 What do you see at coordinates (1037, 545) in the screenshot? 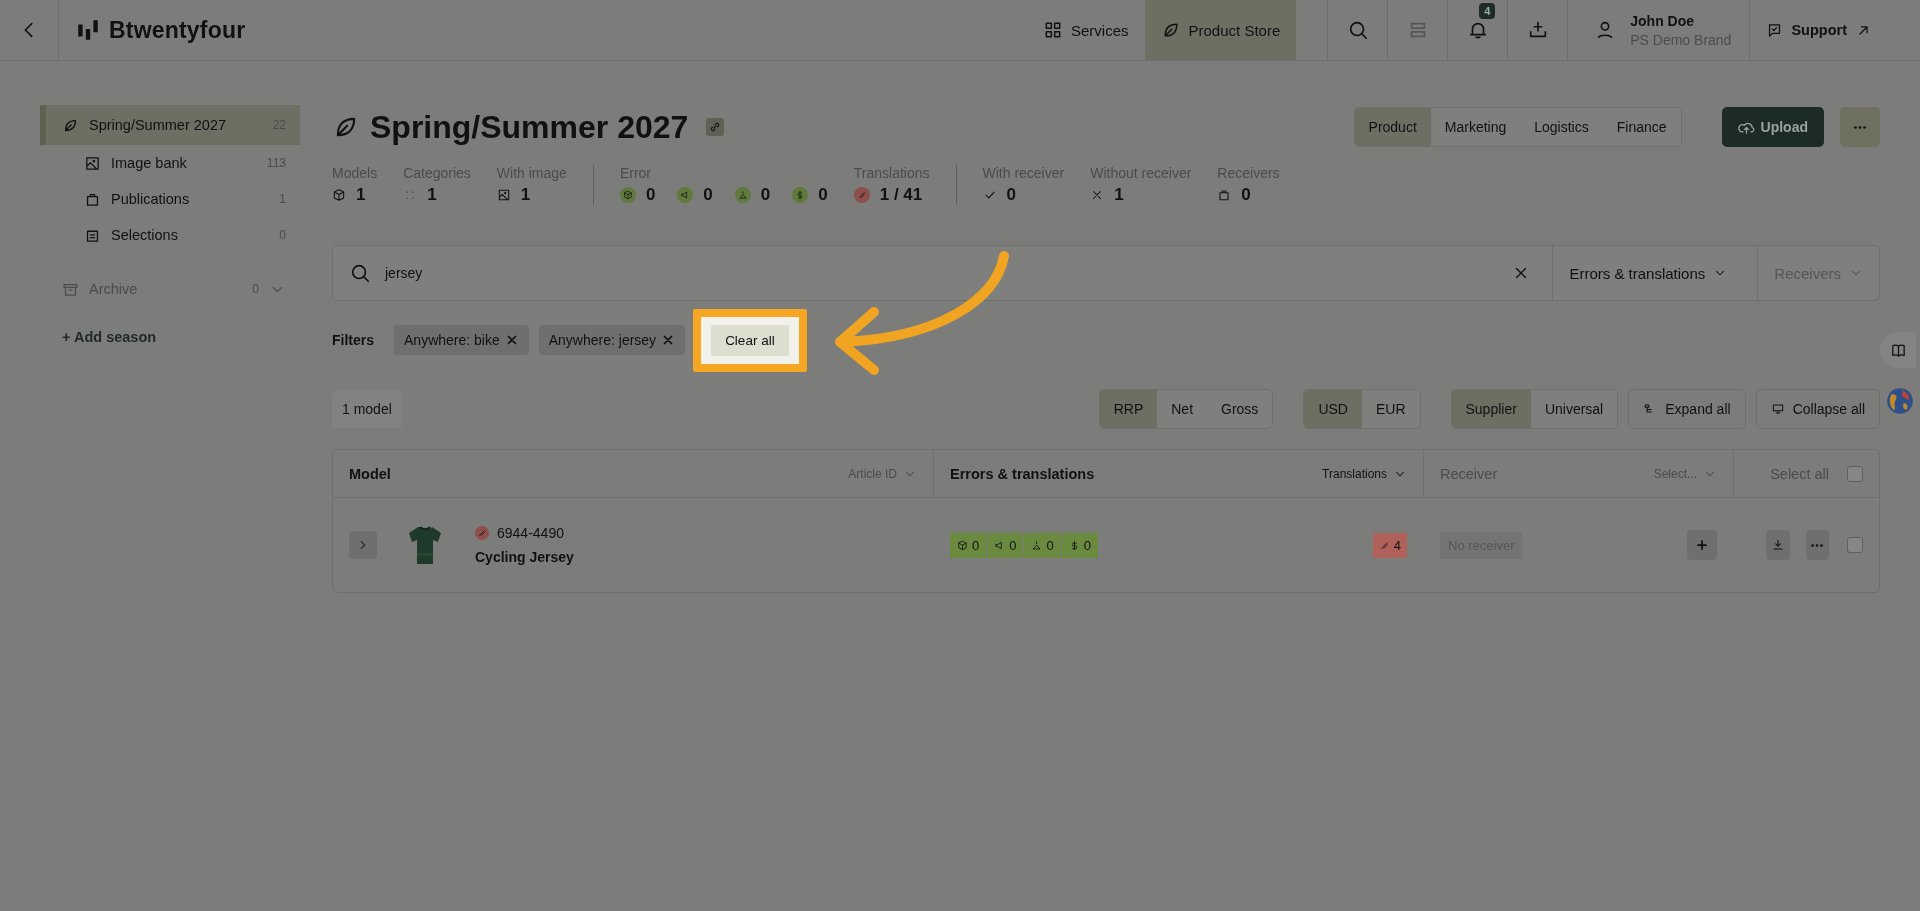
I see `hanger-icon` at bounding box center [1037, 545].